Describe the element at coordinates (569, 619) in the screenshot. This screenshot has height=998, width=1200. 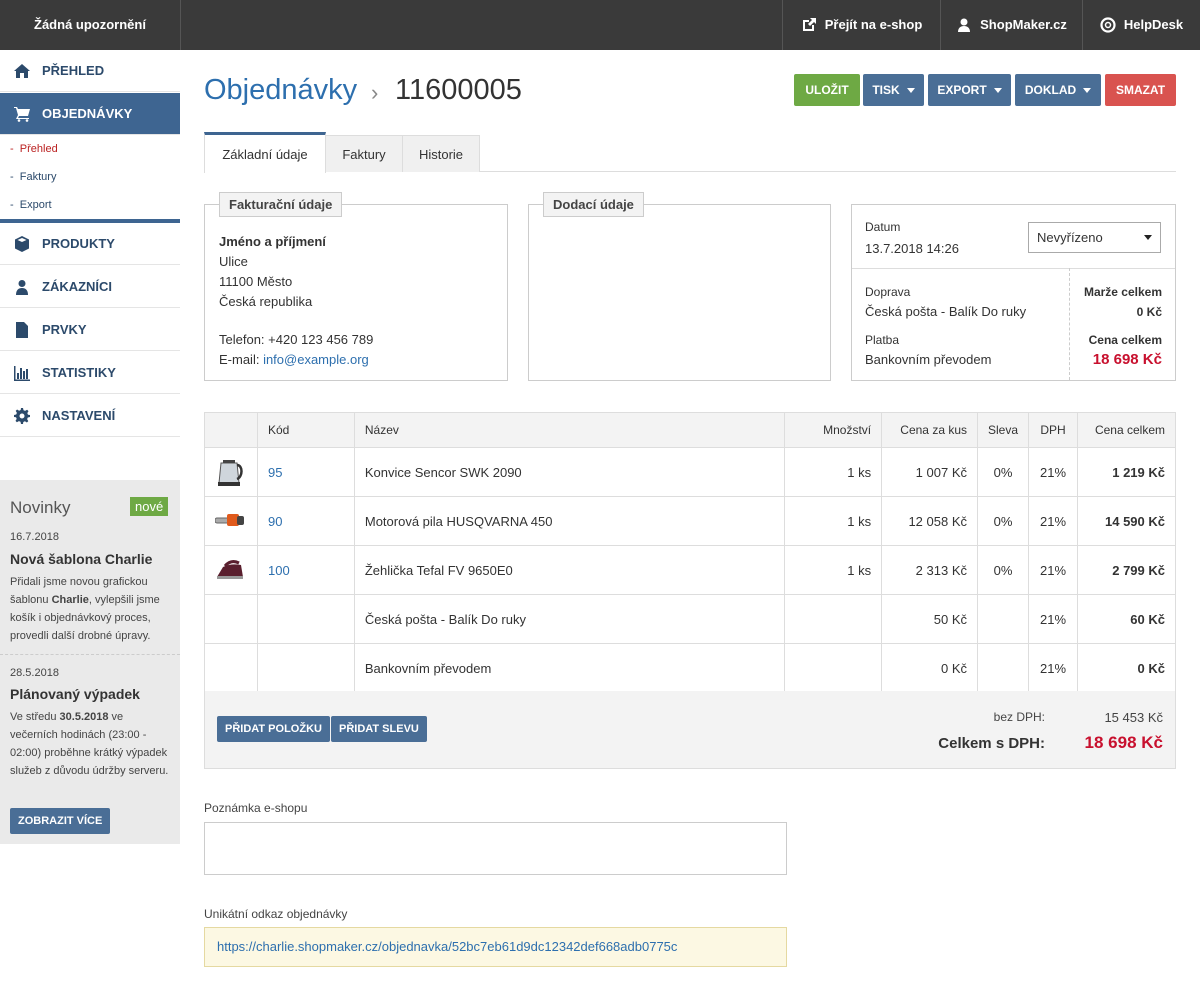
I see `product-name: Česká pošta - Balík Do ruky` at that location.